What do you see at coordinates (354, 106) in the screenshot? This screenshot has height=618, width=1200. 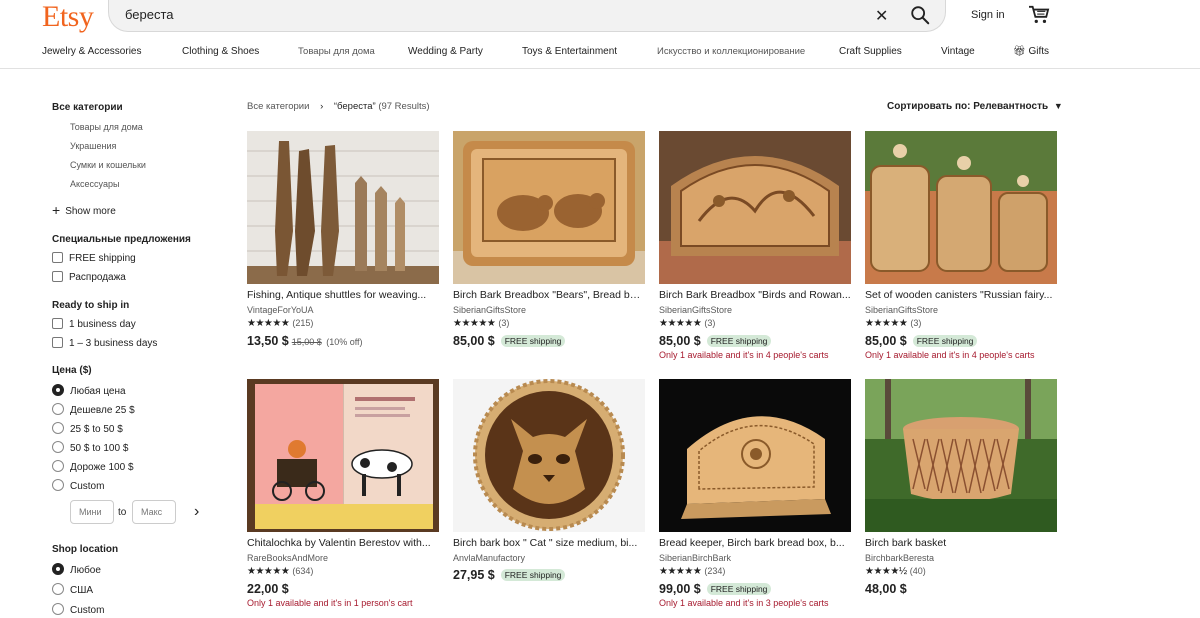 I see `search-query: “береста”` at bounding box center [354, 106].